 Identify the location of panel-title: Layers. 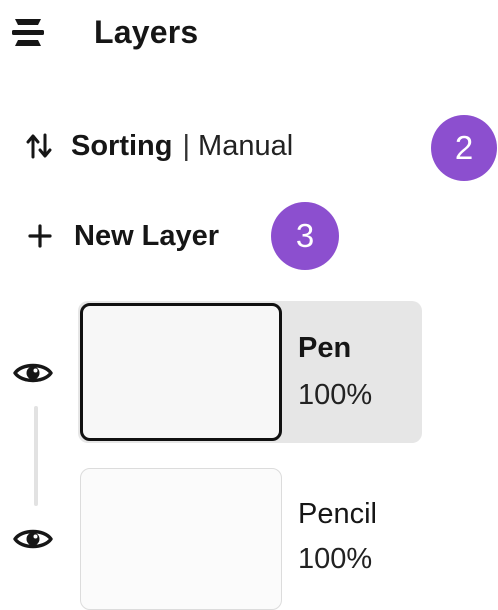
(146, 32).